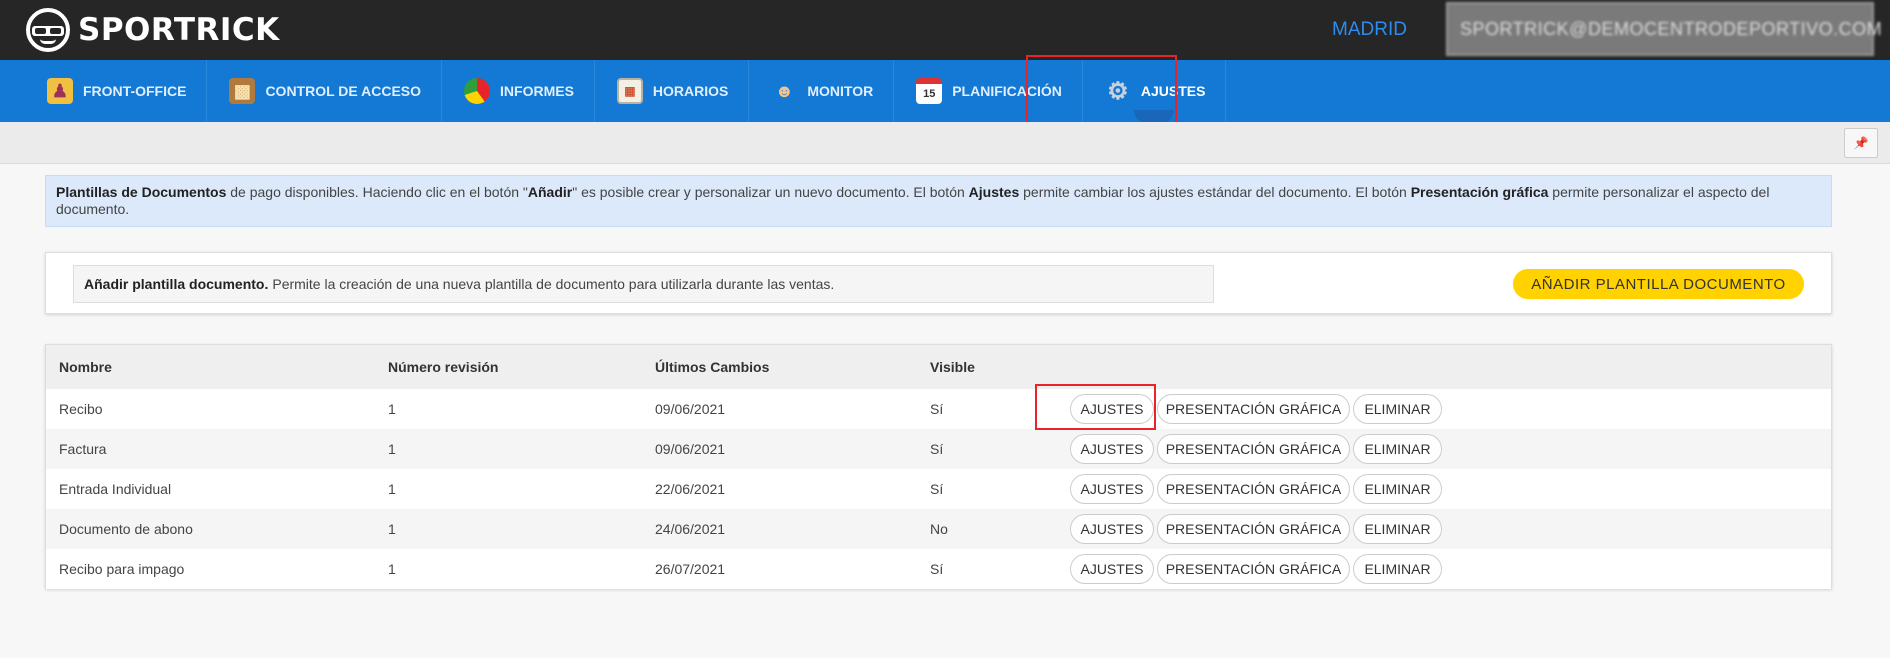 The width and height of the screenshot is (1890, 658). What do you see at coordinates (1007, 91) in the screenshot?
I see `nav-label: PLANIFICACIÓN` at bounding box center [1007, 91].